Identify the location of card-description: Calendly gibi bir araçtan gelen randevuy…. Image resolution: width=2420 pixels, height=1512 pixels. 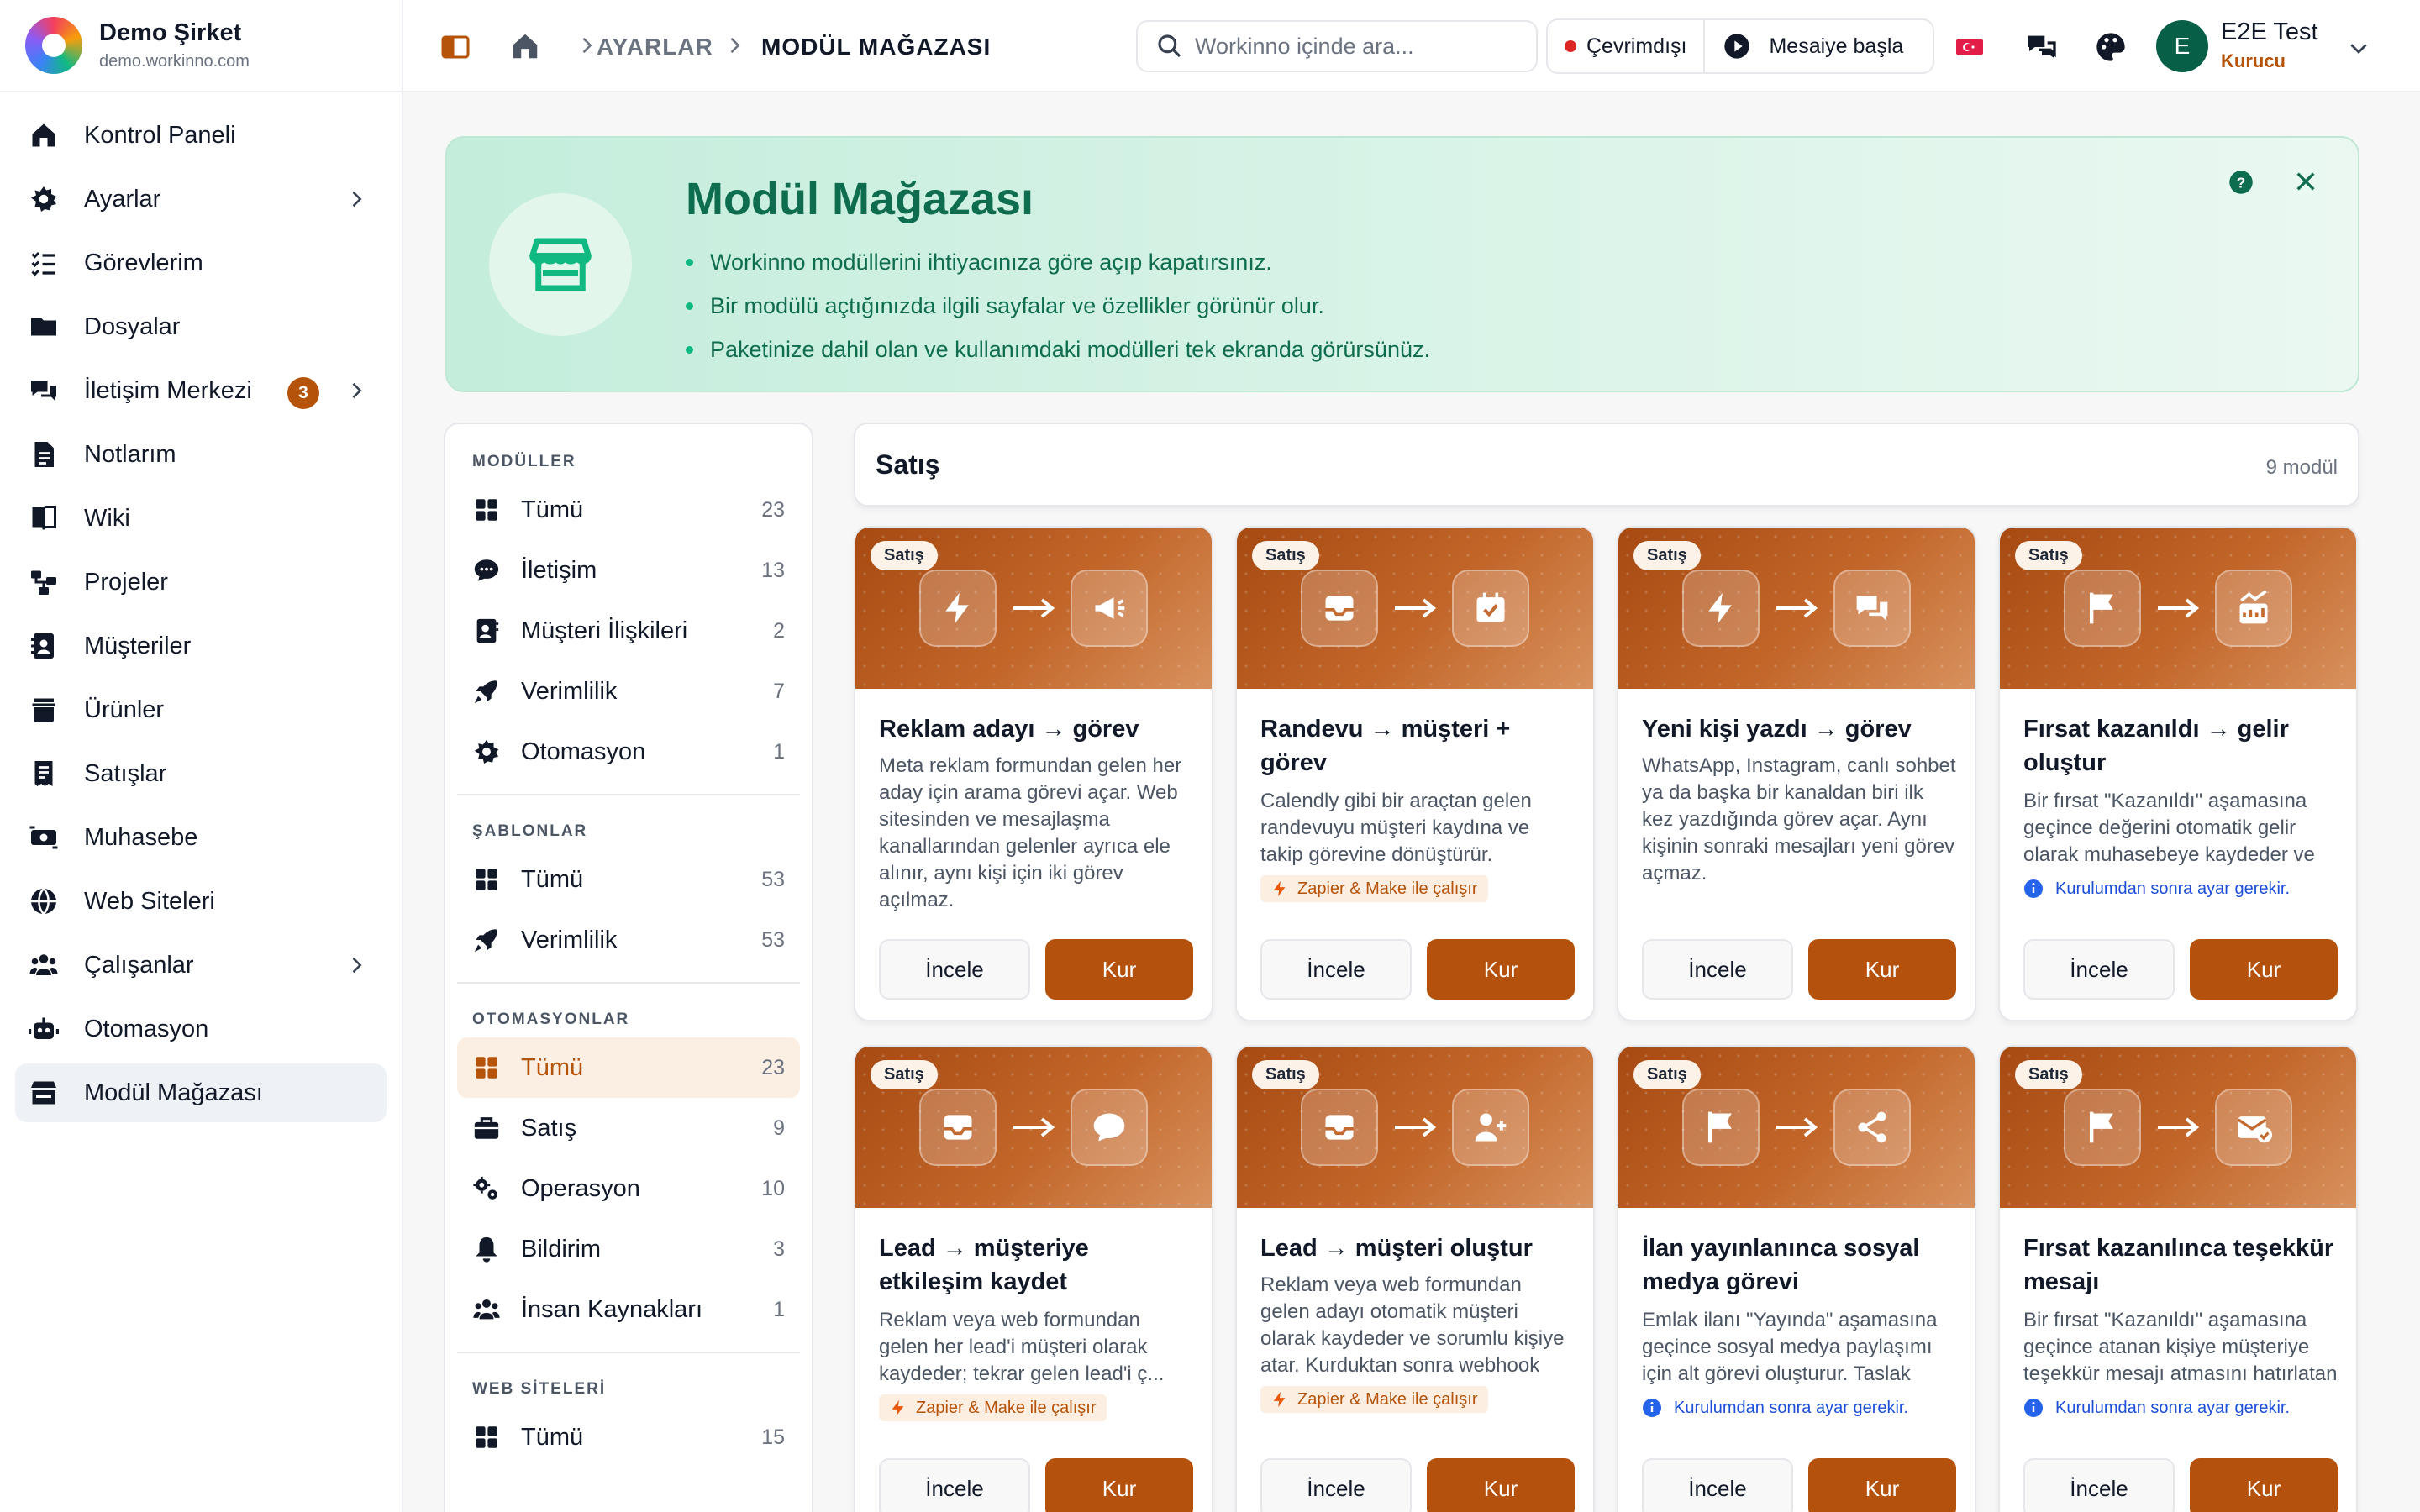
(1396, 828).